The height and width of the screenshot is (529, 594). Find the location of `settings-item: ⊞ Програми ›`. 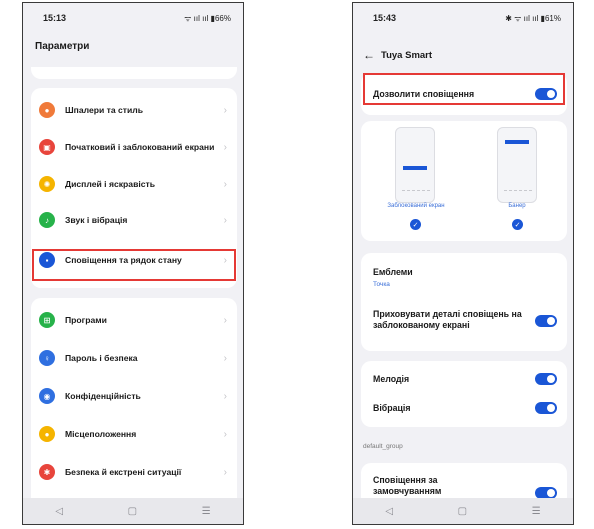

settings-item: ⊞ Програми › is located at coordinates (134, 320).